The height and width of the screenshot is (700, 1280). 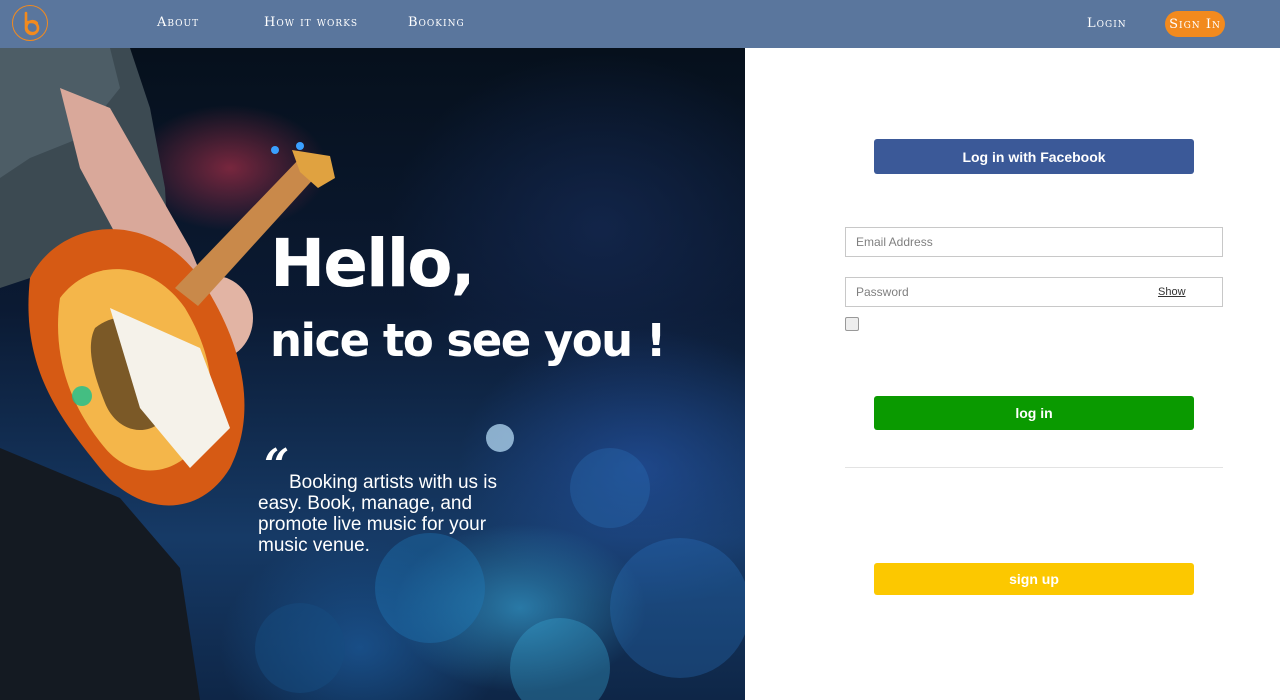 I want to click on bc-logo-icon, so click(x=30, y=23).